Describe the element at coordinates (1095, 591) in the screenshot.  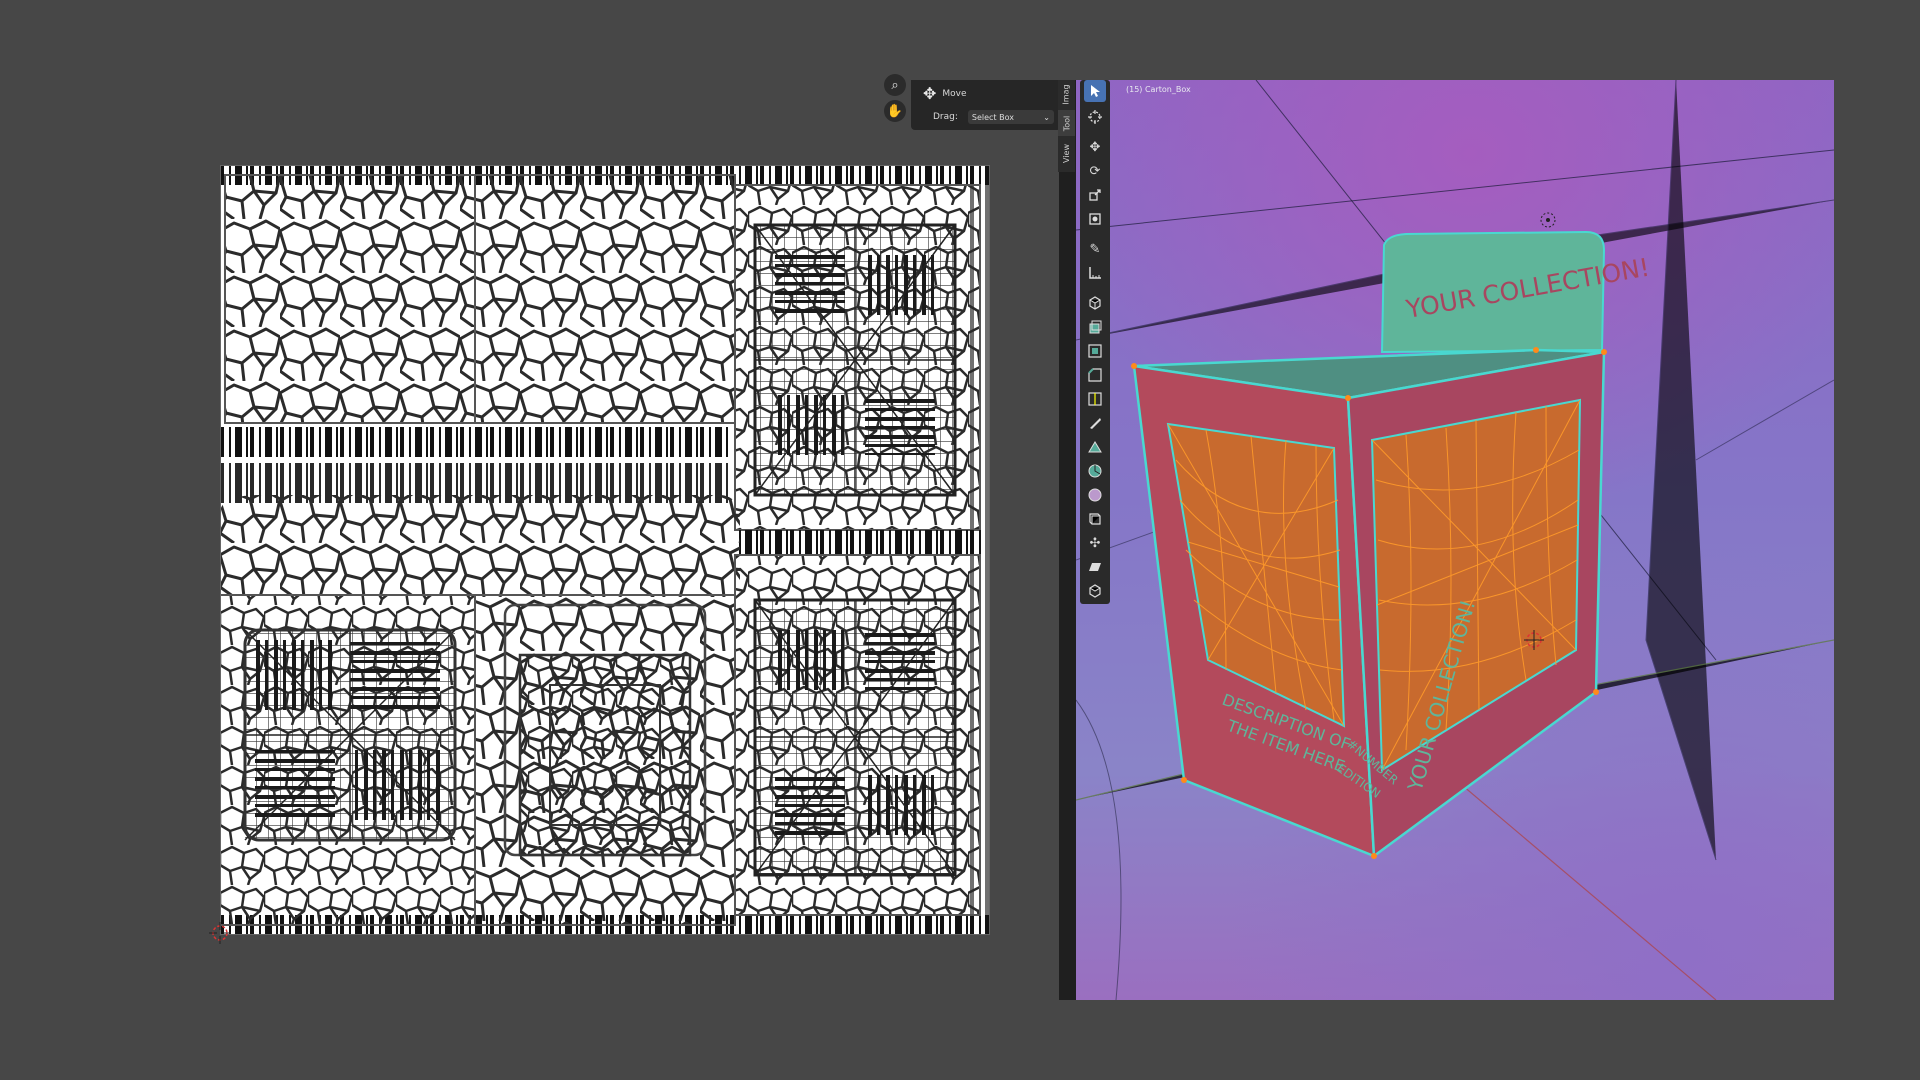
I see `rip-icon` at that location.